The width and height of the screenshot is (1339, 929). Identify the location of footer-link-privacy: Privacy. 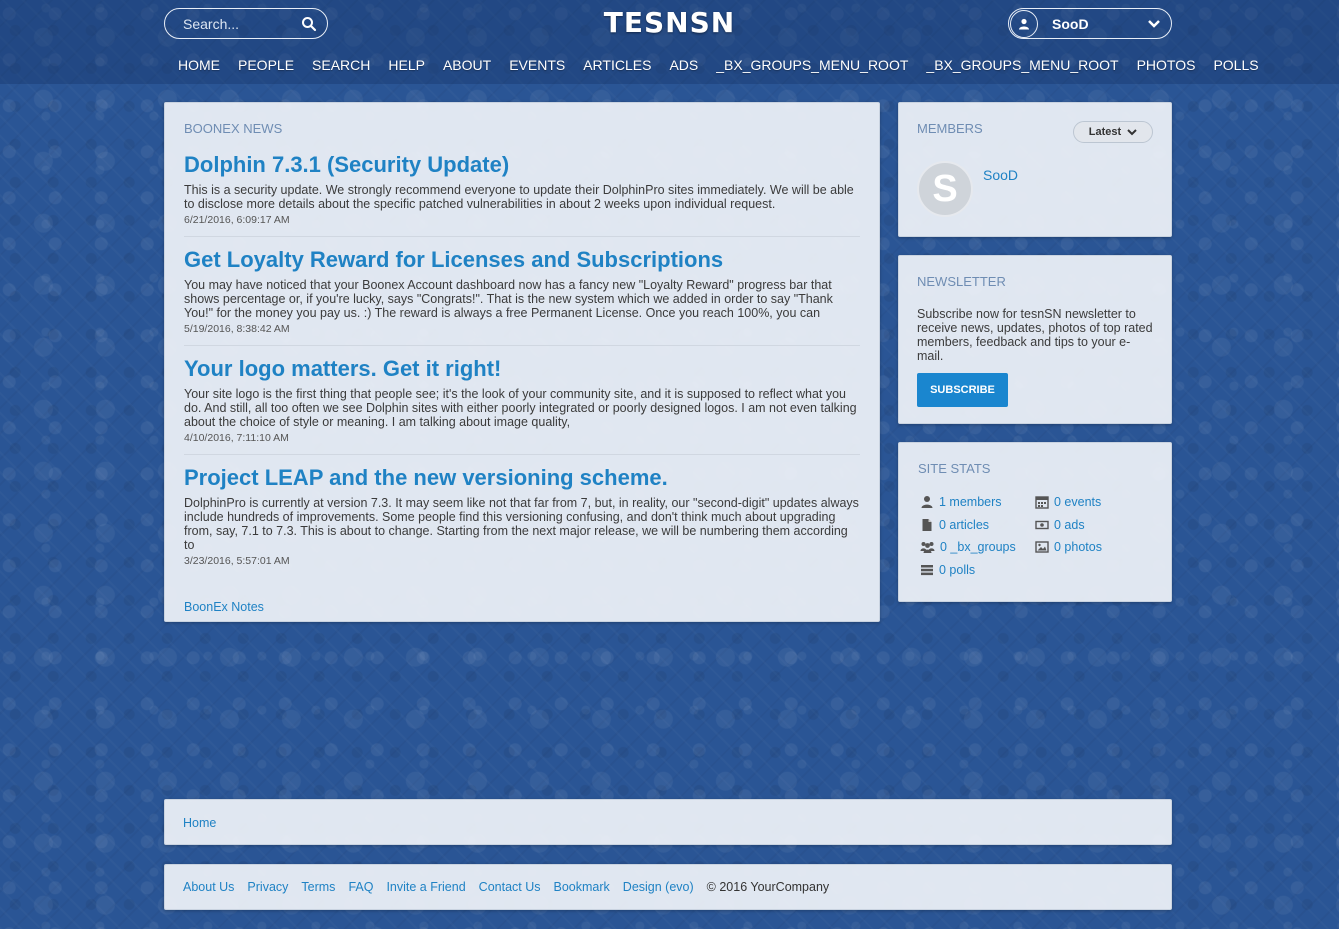
(267, 887).